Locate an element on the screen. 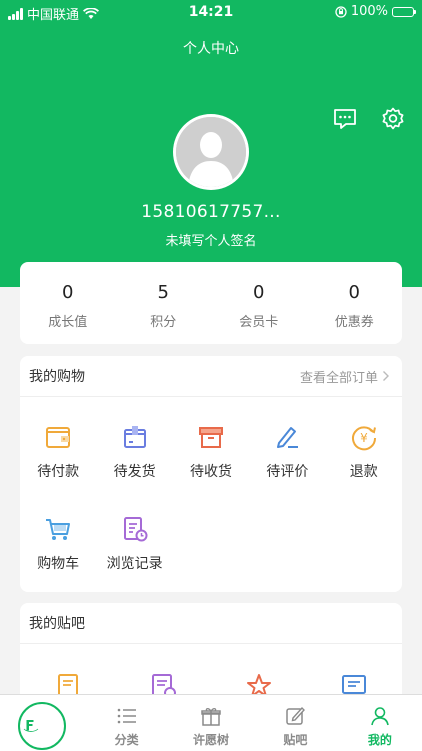 Image resolution: width=422 pixels, height=751 pixels. history-icon is located at coordinates (135, 529).